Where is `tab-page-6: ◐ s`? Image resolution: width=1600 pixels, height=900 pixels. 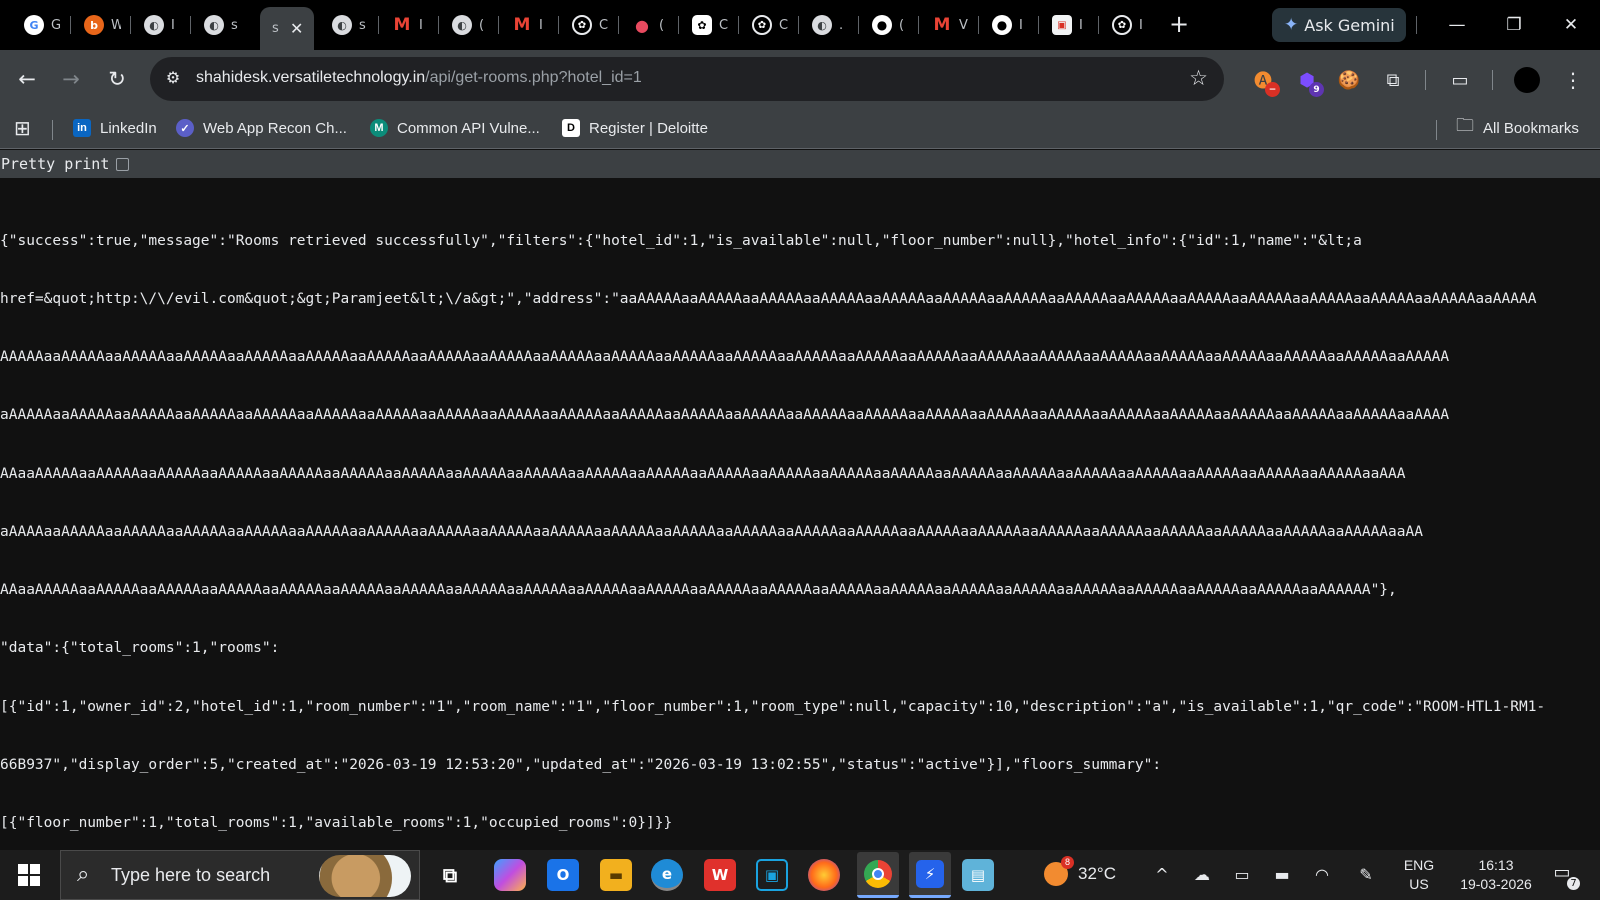 tab-page-6: ◐ s is located at coordinates (348, 25).